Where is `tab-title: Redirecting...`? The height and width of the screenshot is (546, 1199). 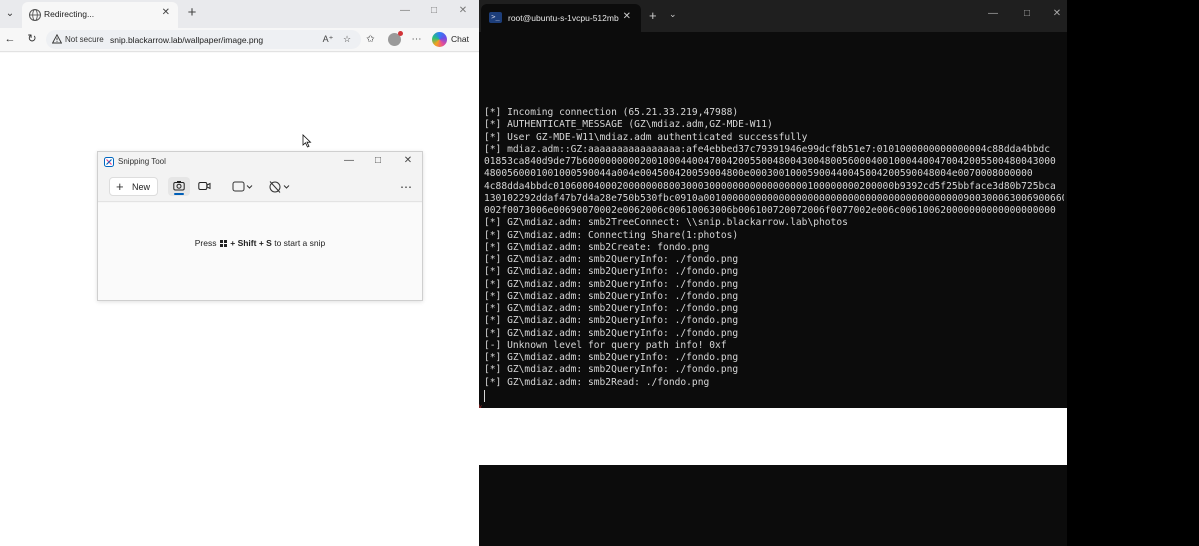 tab-title: Redirecting... is located at coordinates (69, 14).